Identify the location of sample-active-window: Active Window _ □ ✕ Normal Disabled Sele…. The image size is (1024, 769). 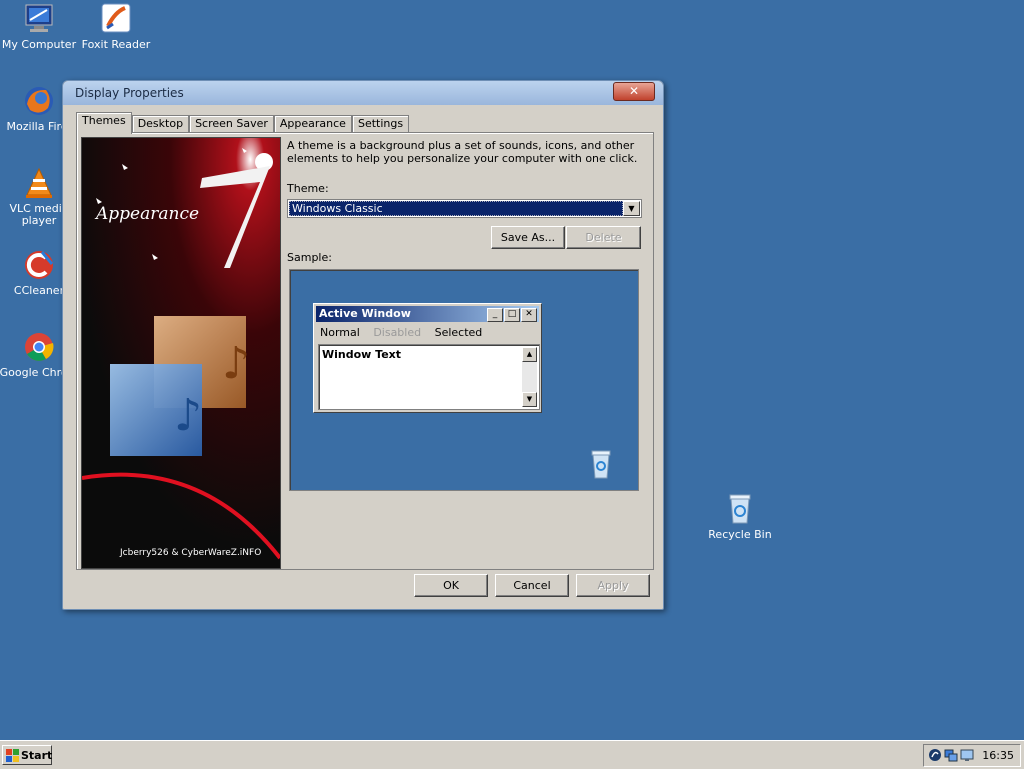
(427, 358).